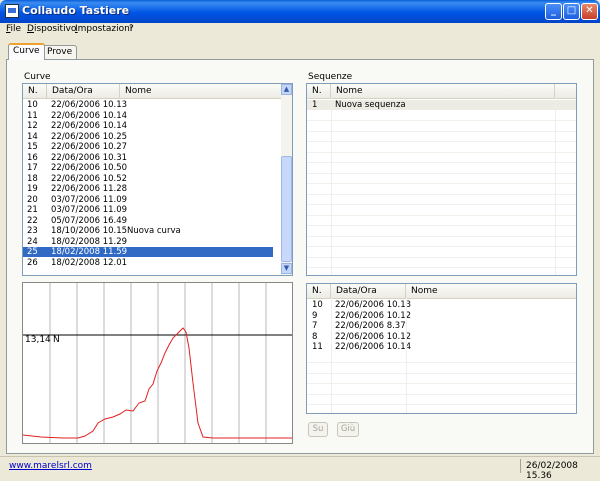  Describe the element at coordinates (441, 105) in the screenshot. I see `list-row: 1 Nuova sequenza` at that location.